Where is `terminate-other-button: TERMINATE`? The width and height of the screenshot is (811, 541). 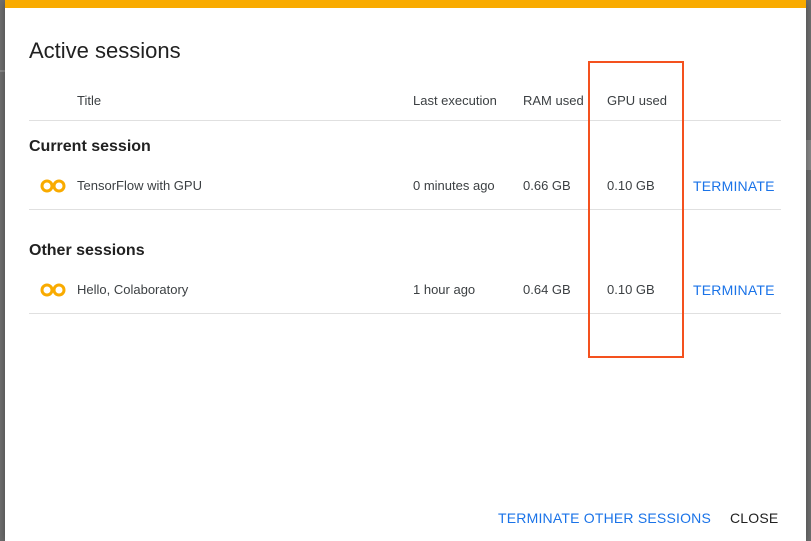
terminate-other-button: TERMINATE is located at coordinates (734, 290).